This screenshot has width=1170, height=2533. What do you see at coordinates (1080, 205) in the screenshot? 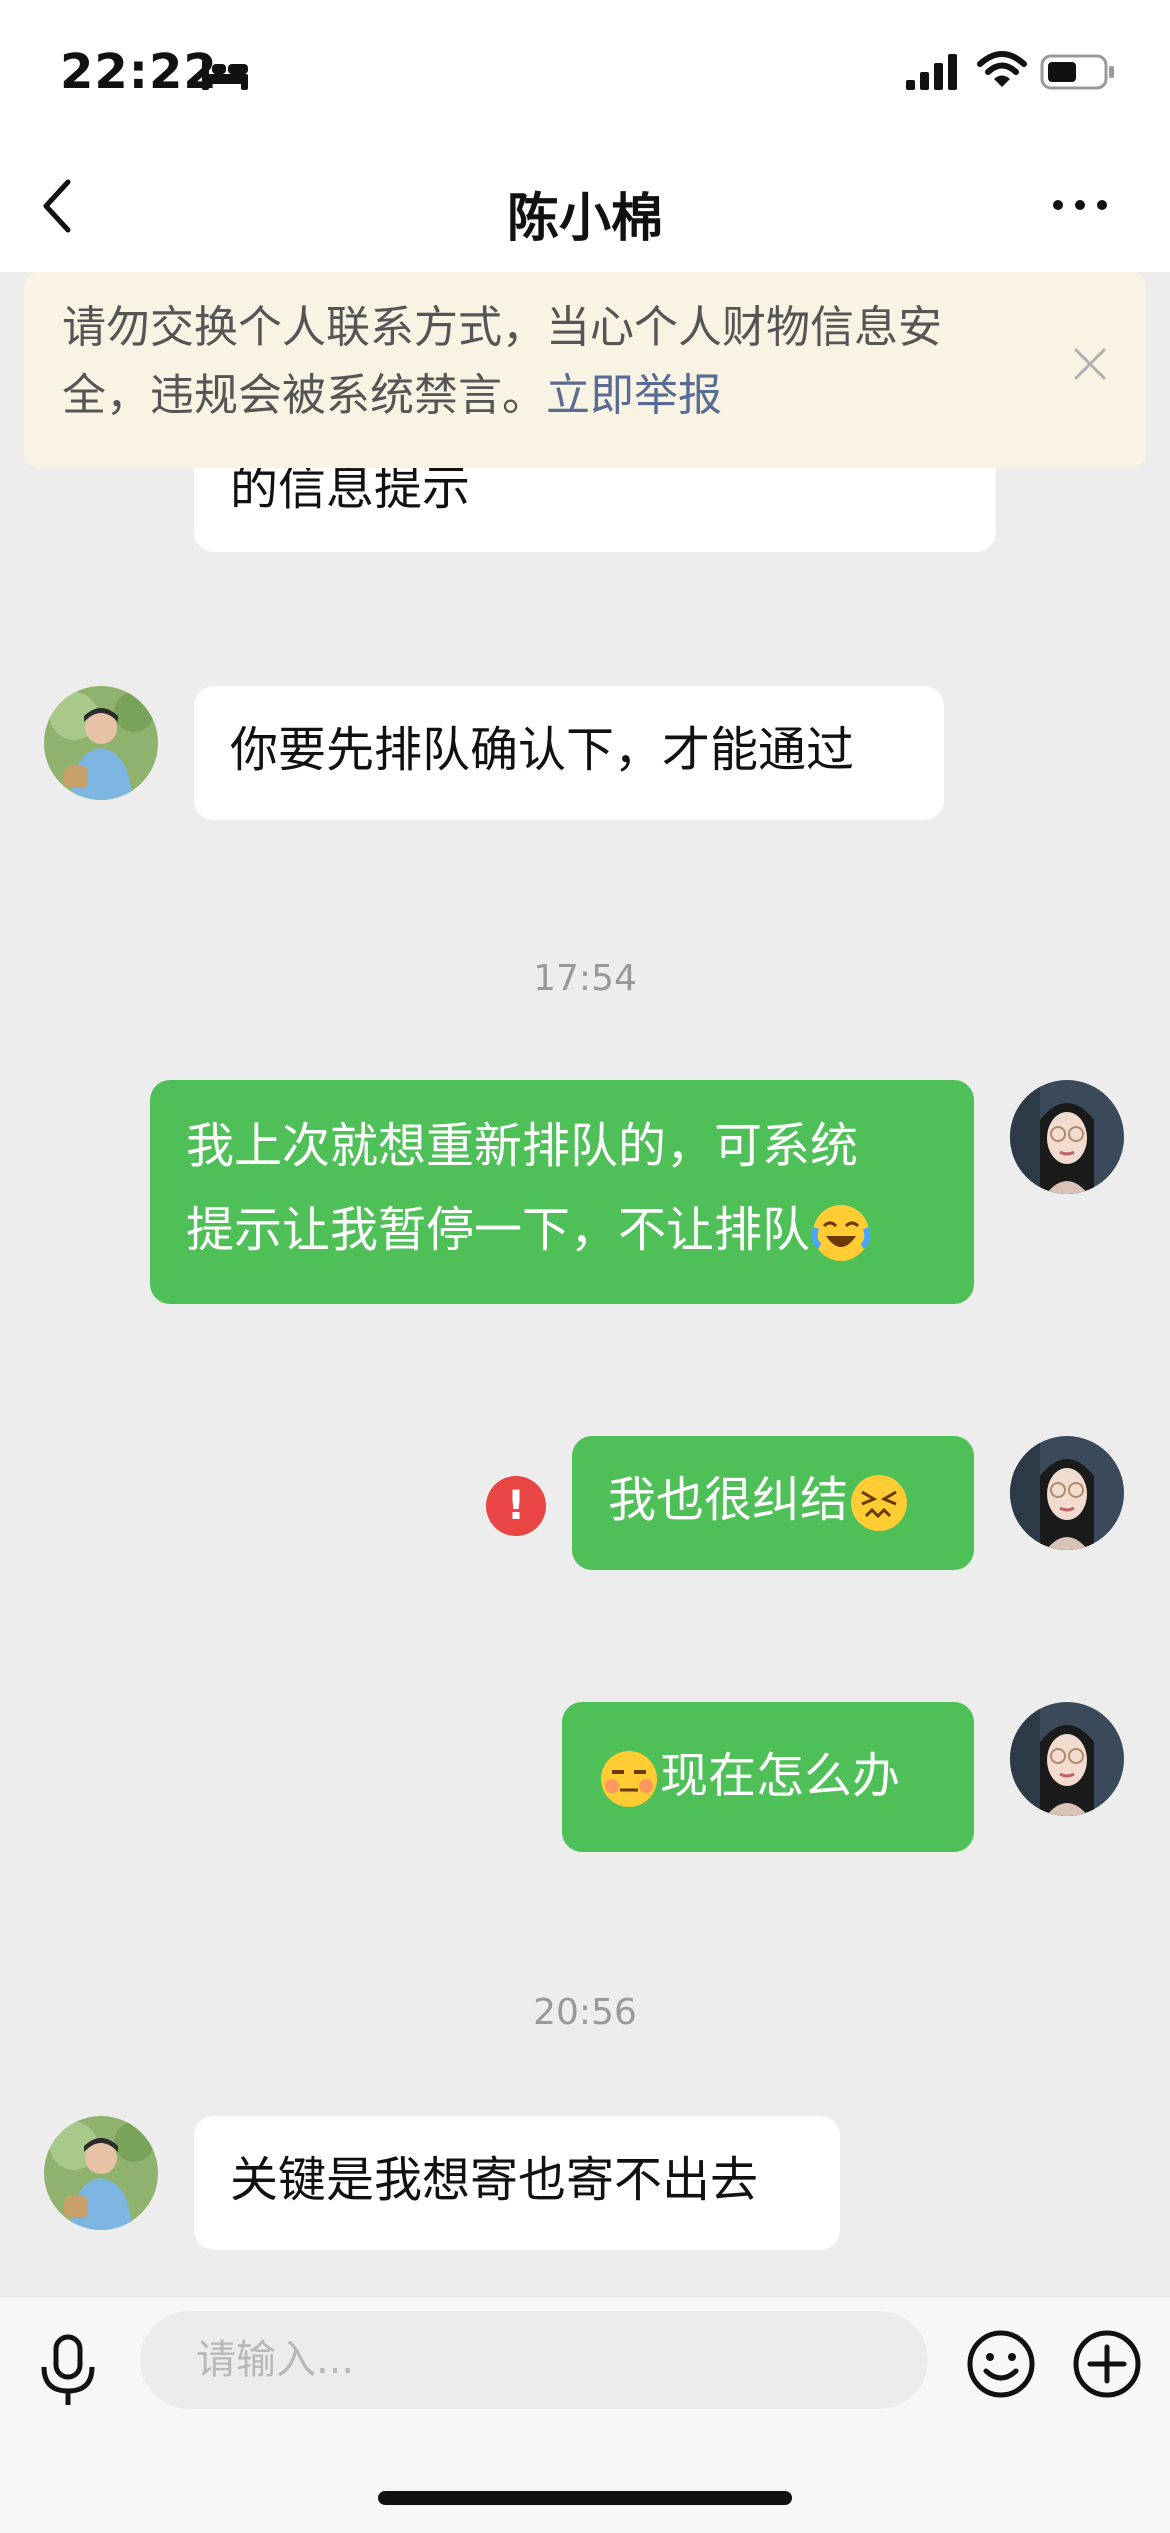
I see `more-icon` at bounding box center [1080, 205].